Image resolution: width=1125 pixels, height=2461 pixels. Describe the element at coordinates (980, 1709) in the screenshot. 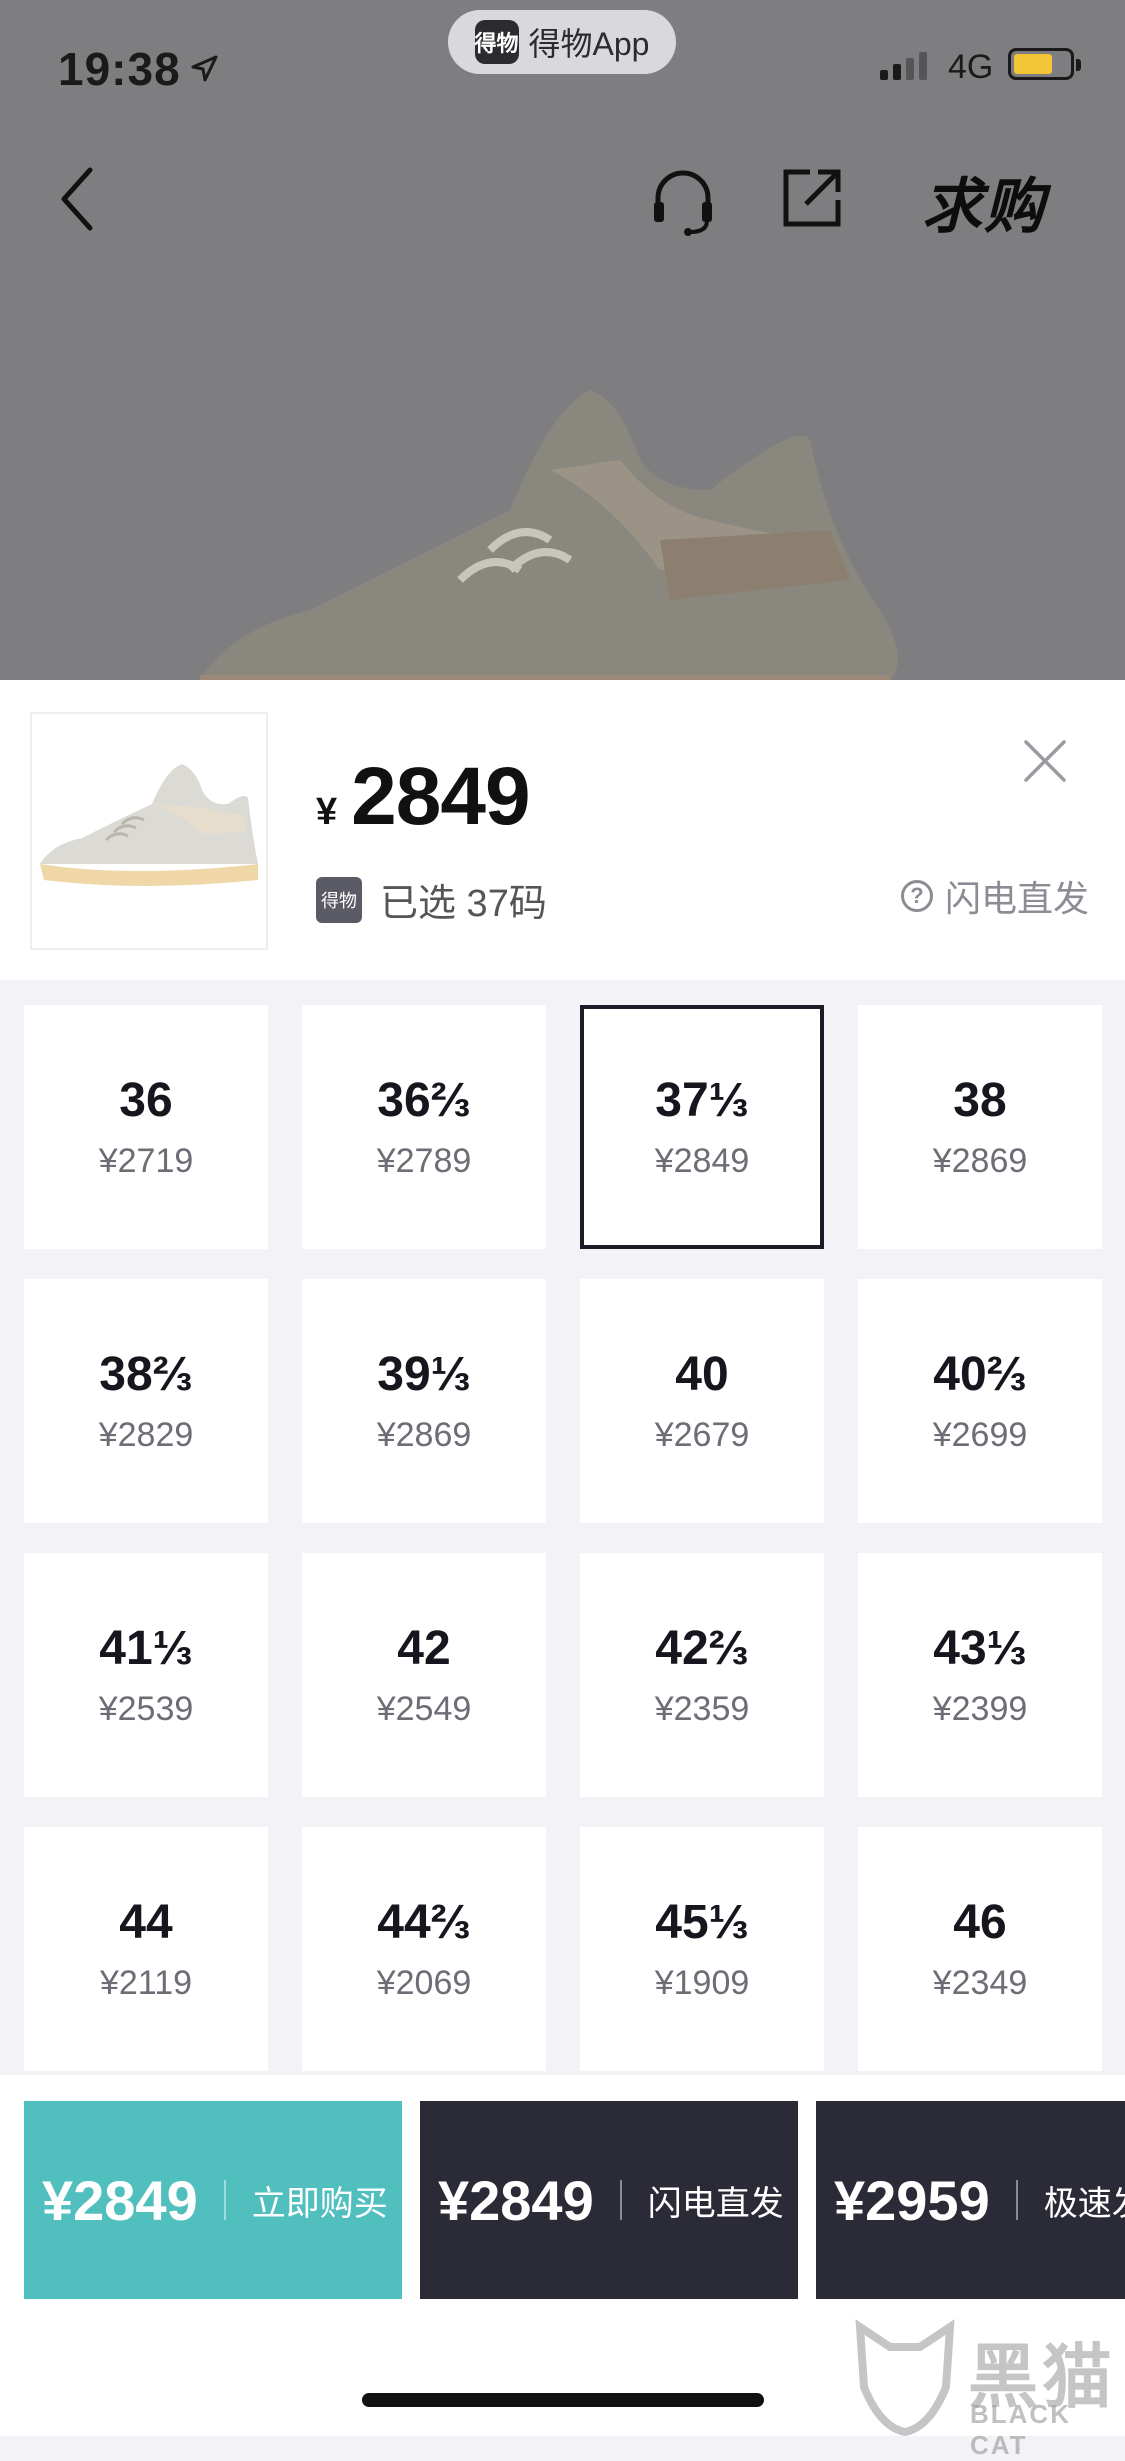

I see `size-price: ¥2399` at that location.